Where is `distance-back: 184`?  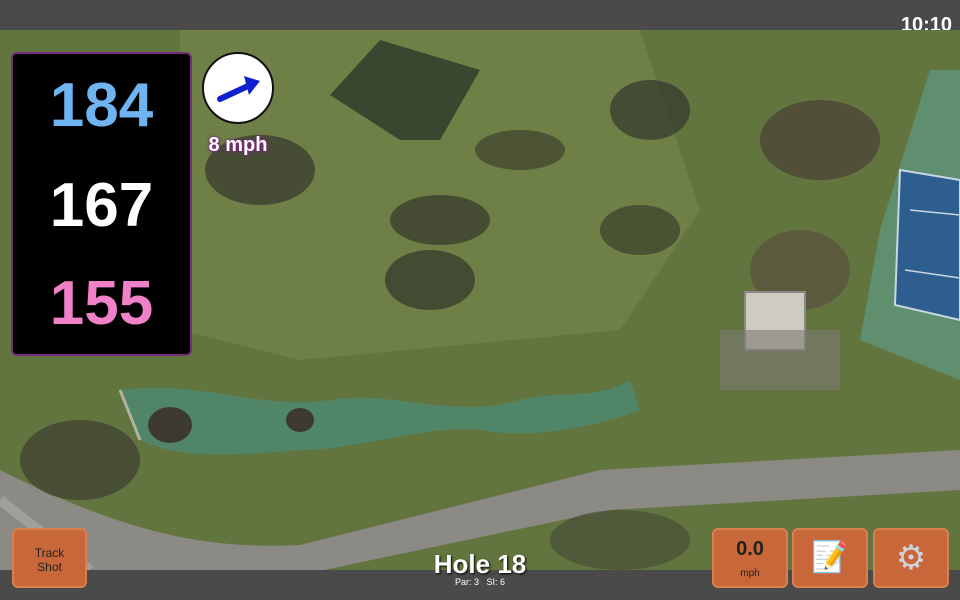
distance-back: 184 is located at coordinates (101, 105).